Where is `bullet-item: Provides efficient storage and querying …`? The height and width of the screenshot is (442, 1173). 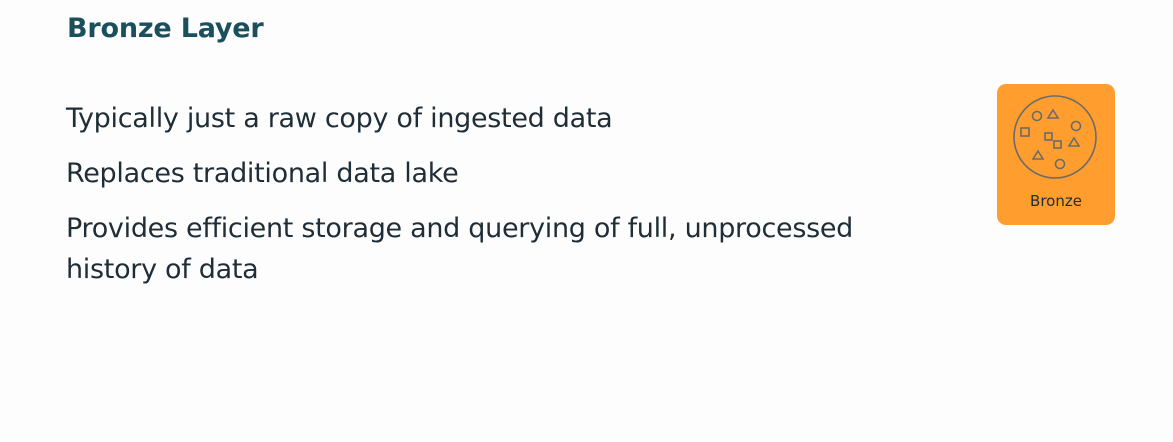
bullet-item: Provides efficient storage and querying … is located at coordinates (460, 249).